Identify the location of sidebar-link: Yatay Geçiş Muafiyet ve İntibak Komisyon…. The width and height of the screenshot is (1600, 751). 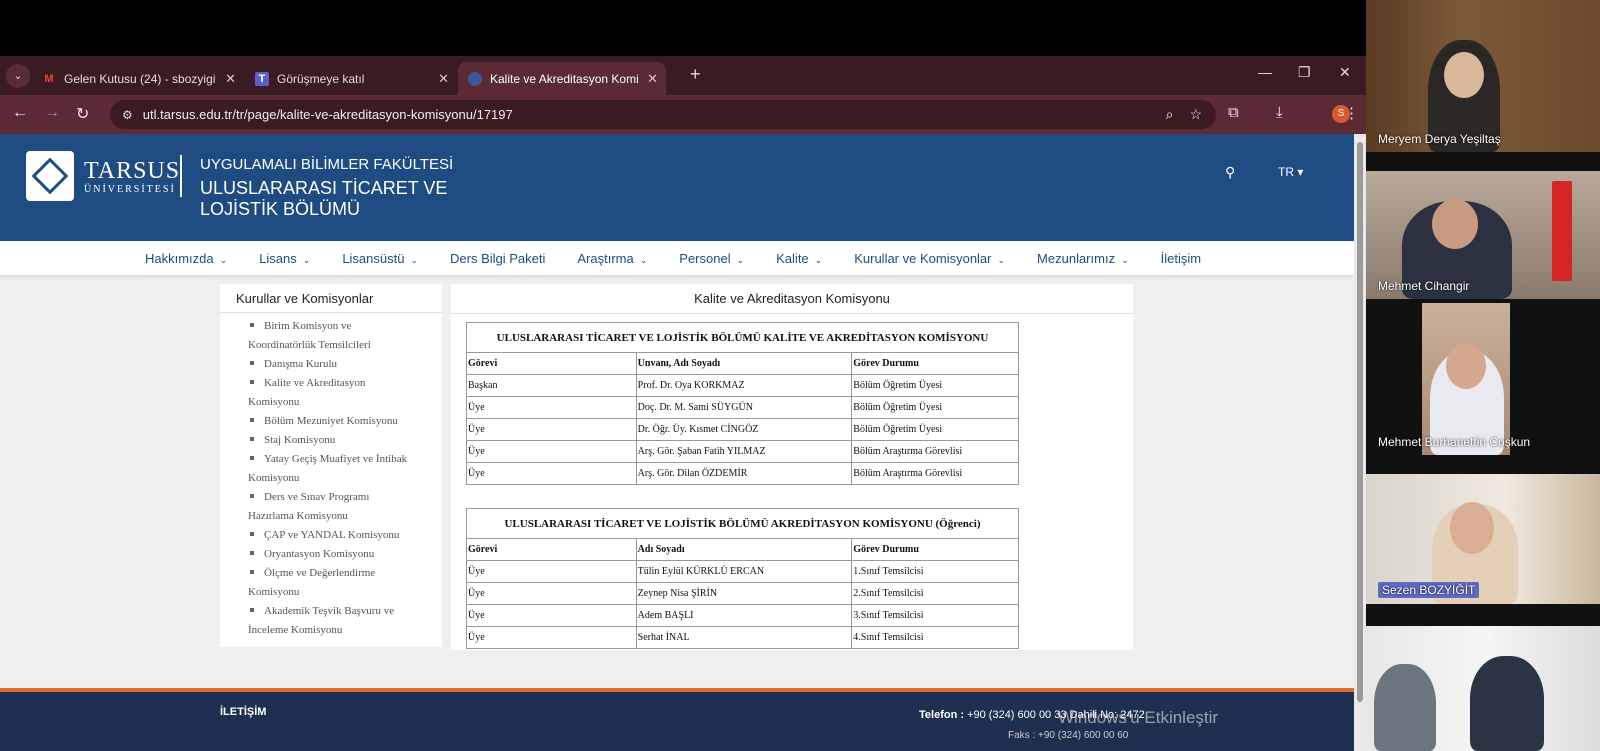
(329, 469).